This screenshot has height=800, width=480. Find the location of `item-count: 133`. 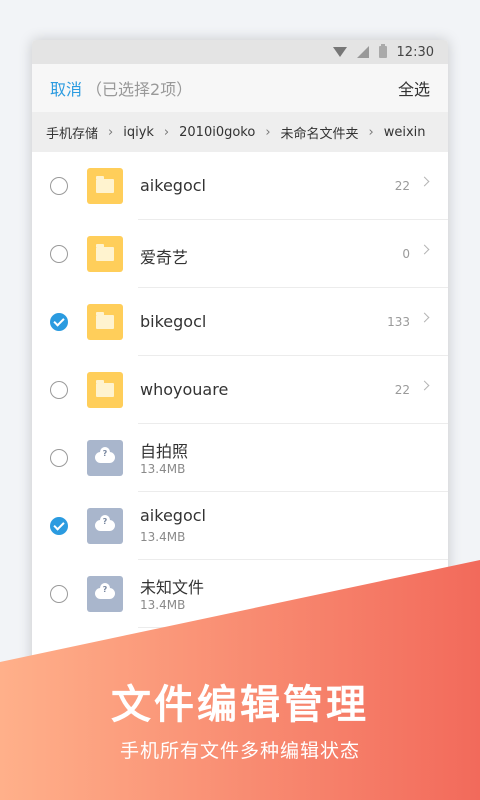

item-count: 133 is located at coordinates (398, 322).